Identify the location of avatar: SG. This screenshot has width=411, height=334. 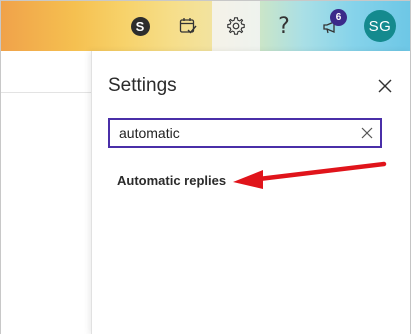
(380, 26).